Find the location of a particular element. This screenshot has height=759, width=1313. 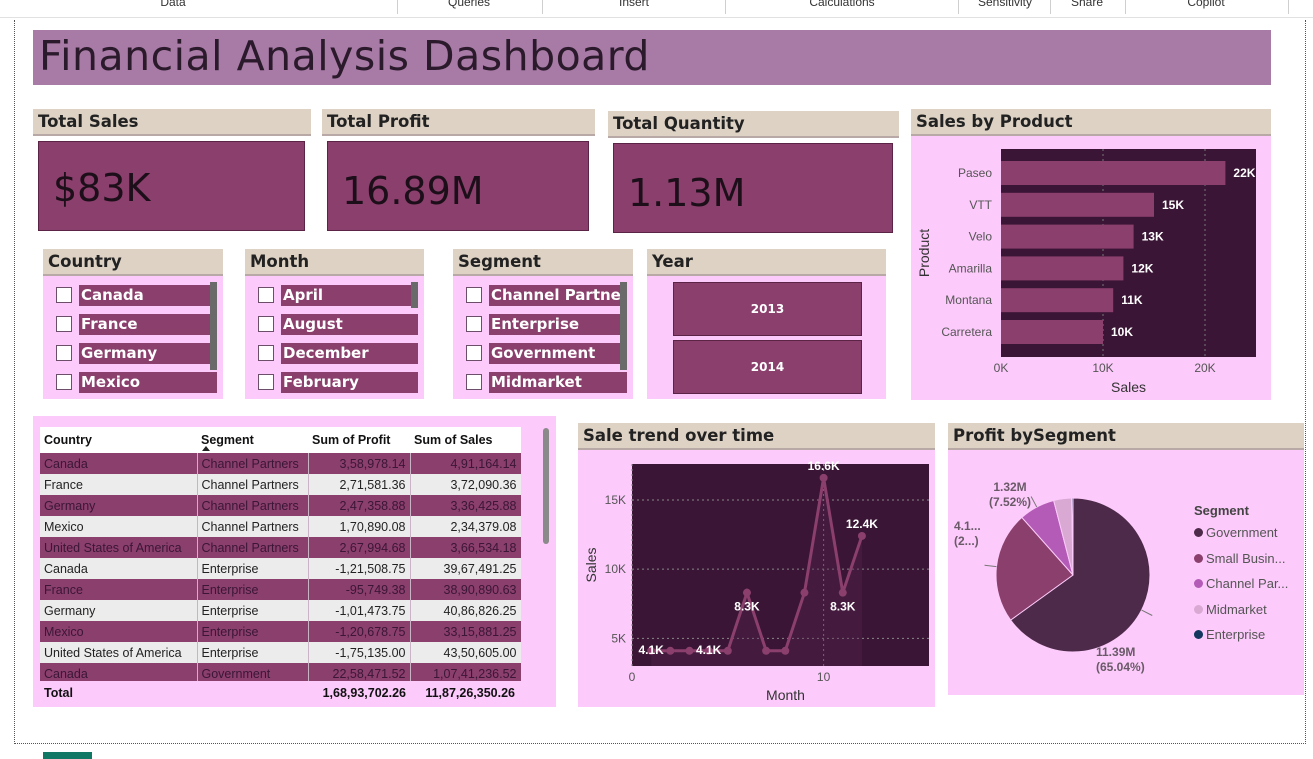

year-button-2014: 2014 is located at coordinates (767, 367).